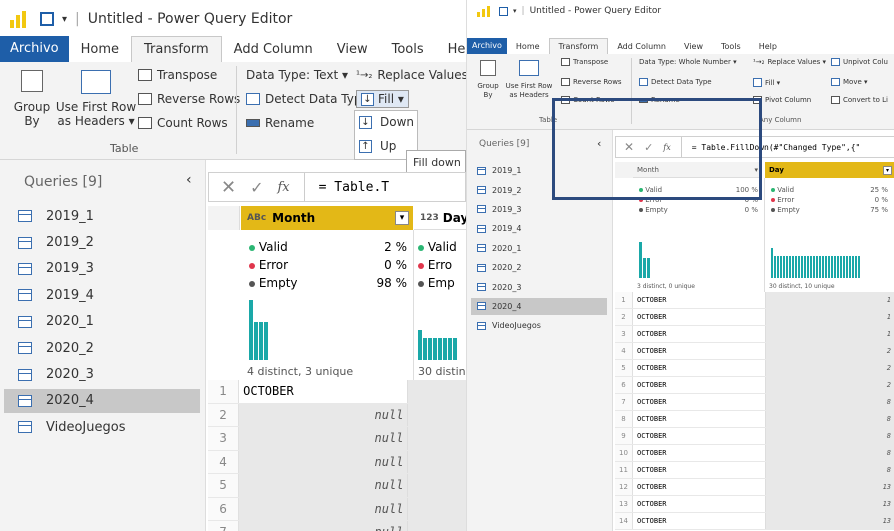  What do you see at coordinates (256, 218) in the screenshot?
I see `text-type-icon: ABc` at bounding box center [256, 218].